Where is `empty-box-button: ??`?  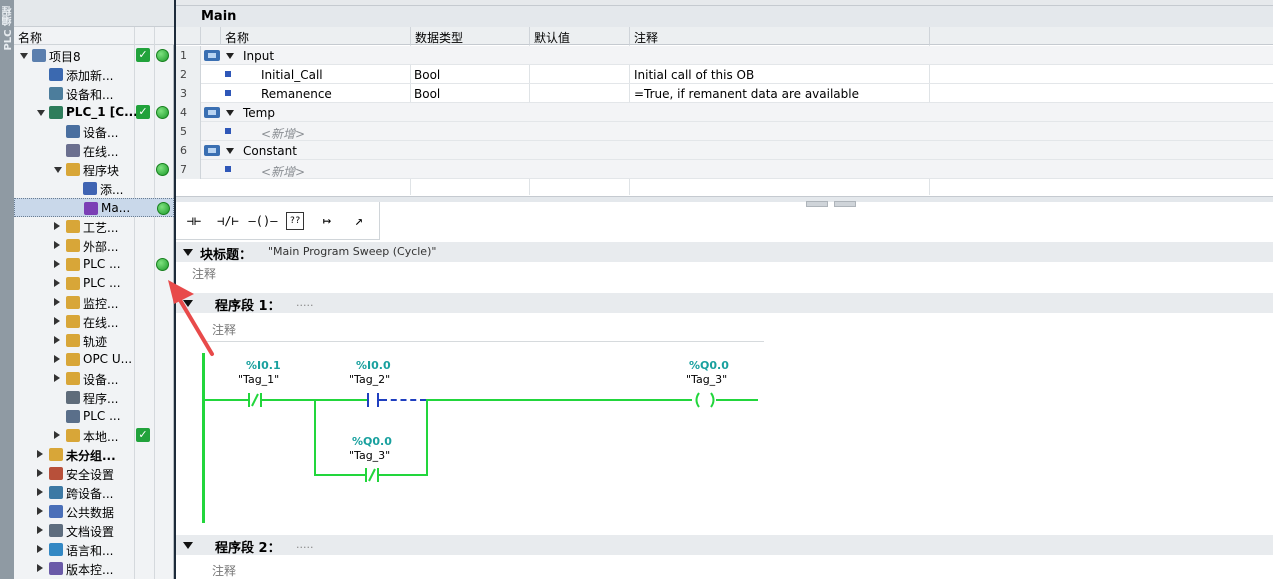
empty-box-button: ?? is located at coordinates (295, 221).